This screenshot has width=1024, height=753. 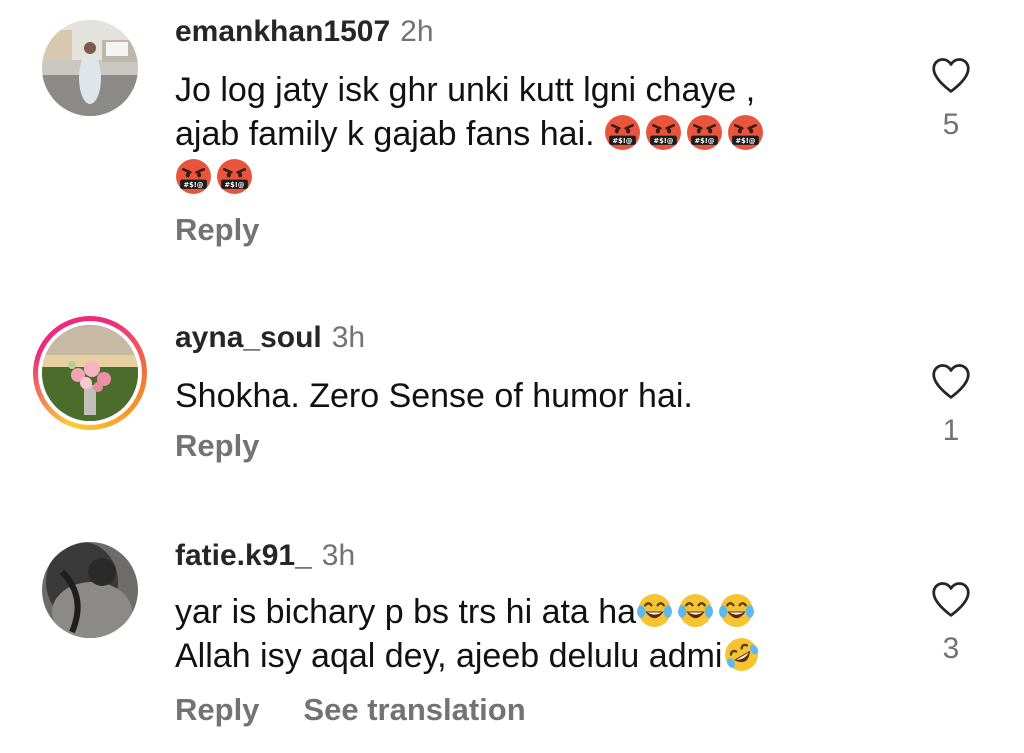 I want to click on comment-meta: fatie.k91_ 3h, so click(x=265, y=556).